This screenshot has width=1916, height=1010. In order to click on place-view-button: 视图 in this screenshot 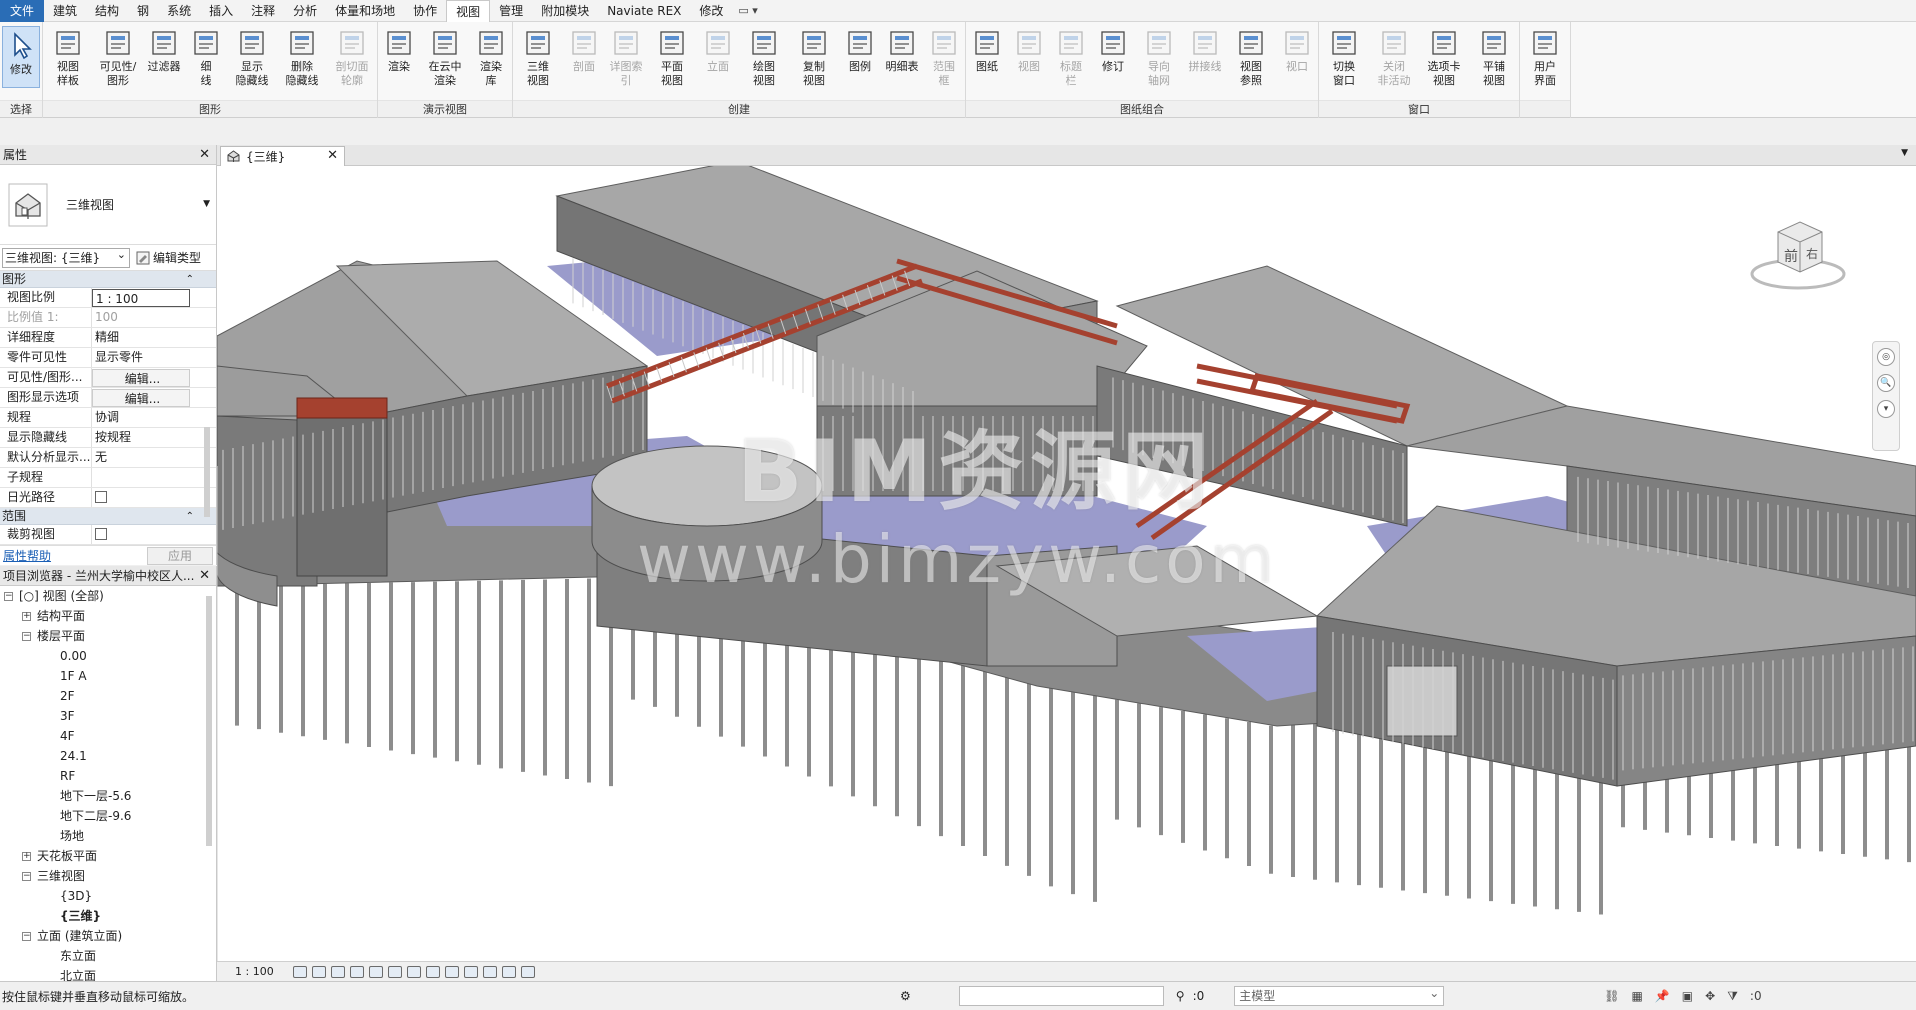, I will do `click(1029, 62)`.